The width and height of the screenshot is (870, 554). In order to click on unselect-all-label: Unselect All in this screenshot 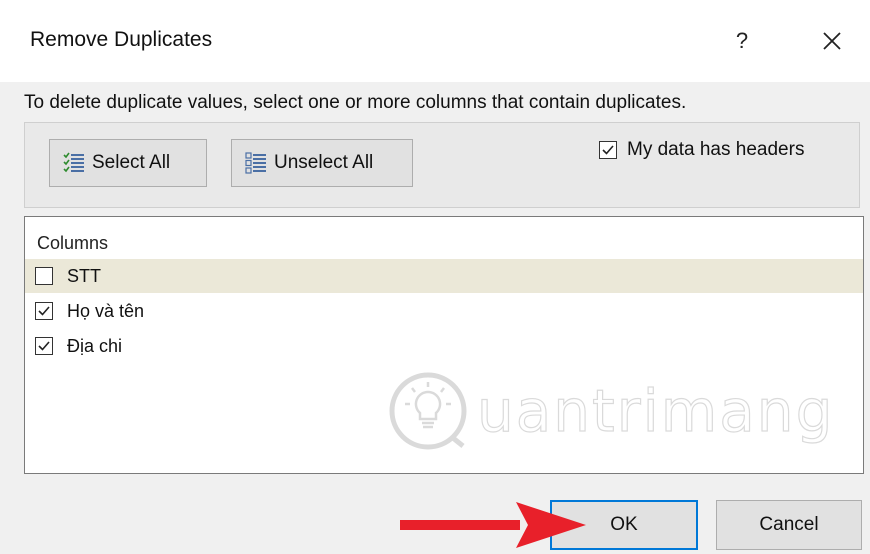, I will do `click(324, 162)`.